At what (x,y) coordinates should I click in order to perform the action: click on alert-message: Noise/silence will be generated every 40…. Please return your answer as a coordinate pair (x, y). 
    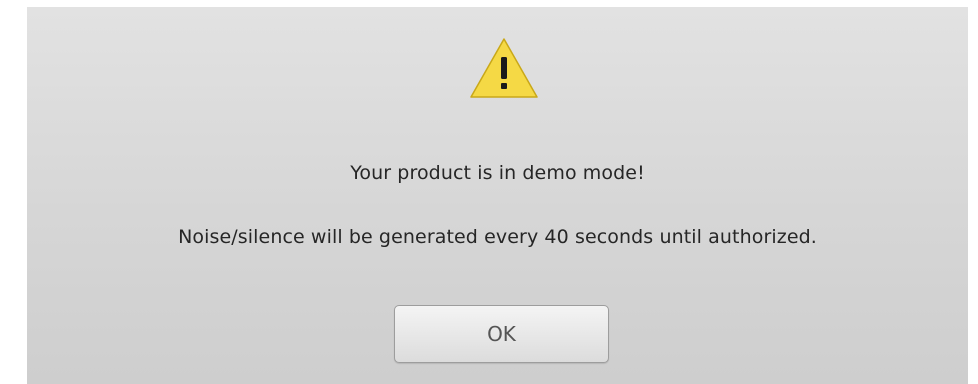
    Looking at the image, I should click on (497, 237).